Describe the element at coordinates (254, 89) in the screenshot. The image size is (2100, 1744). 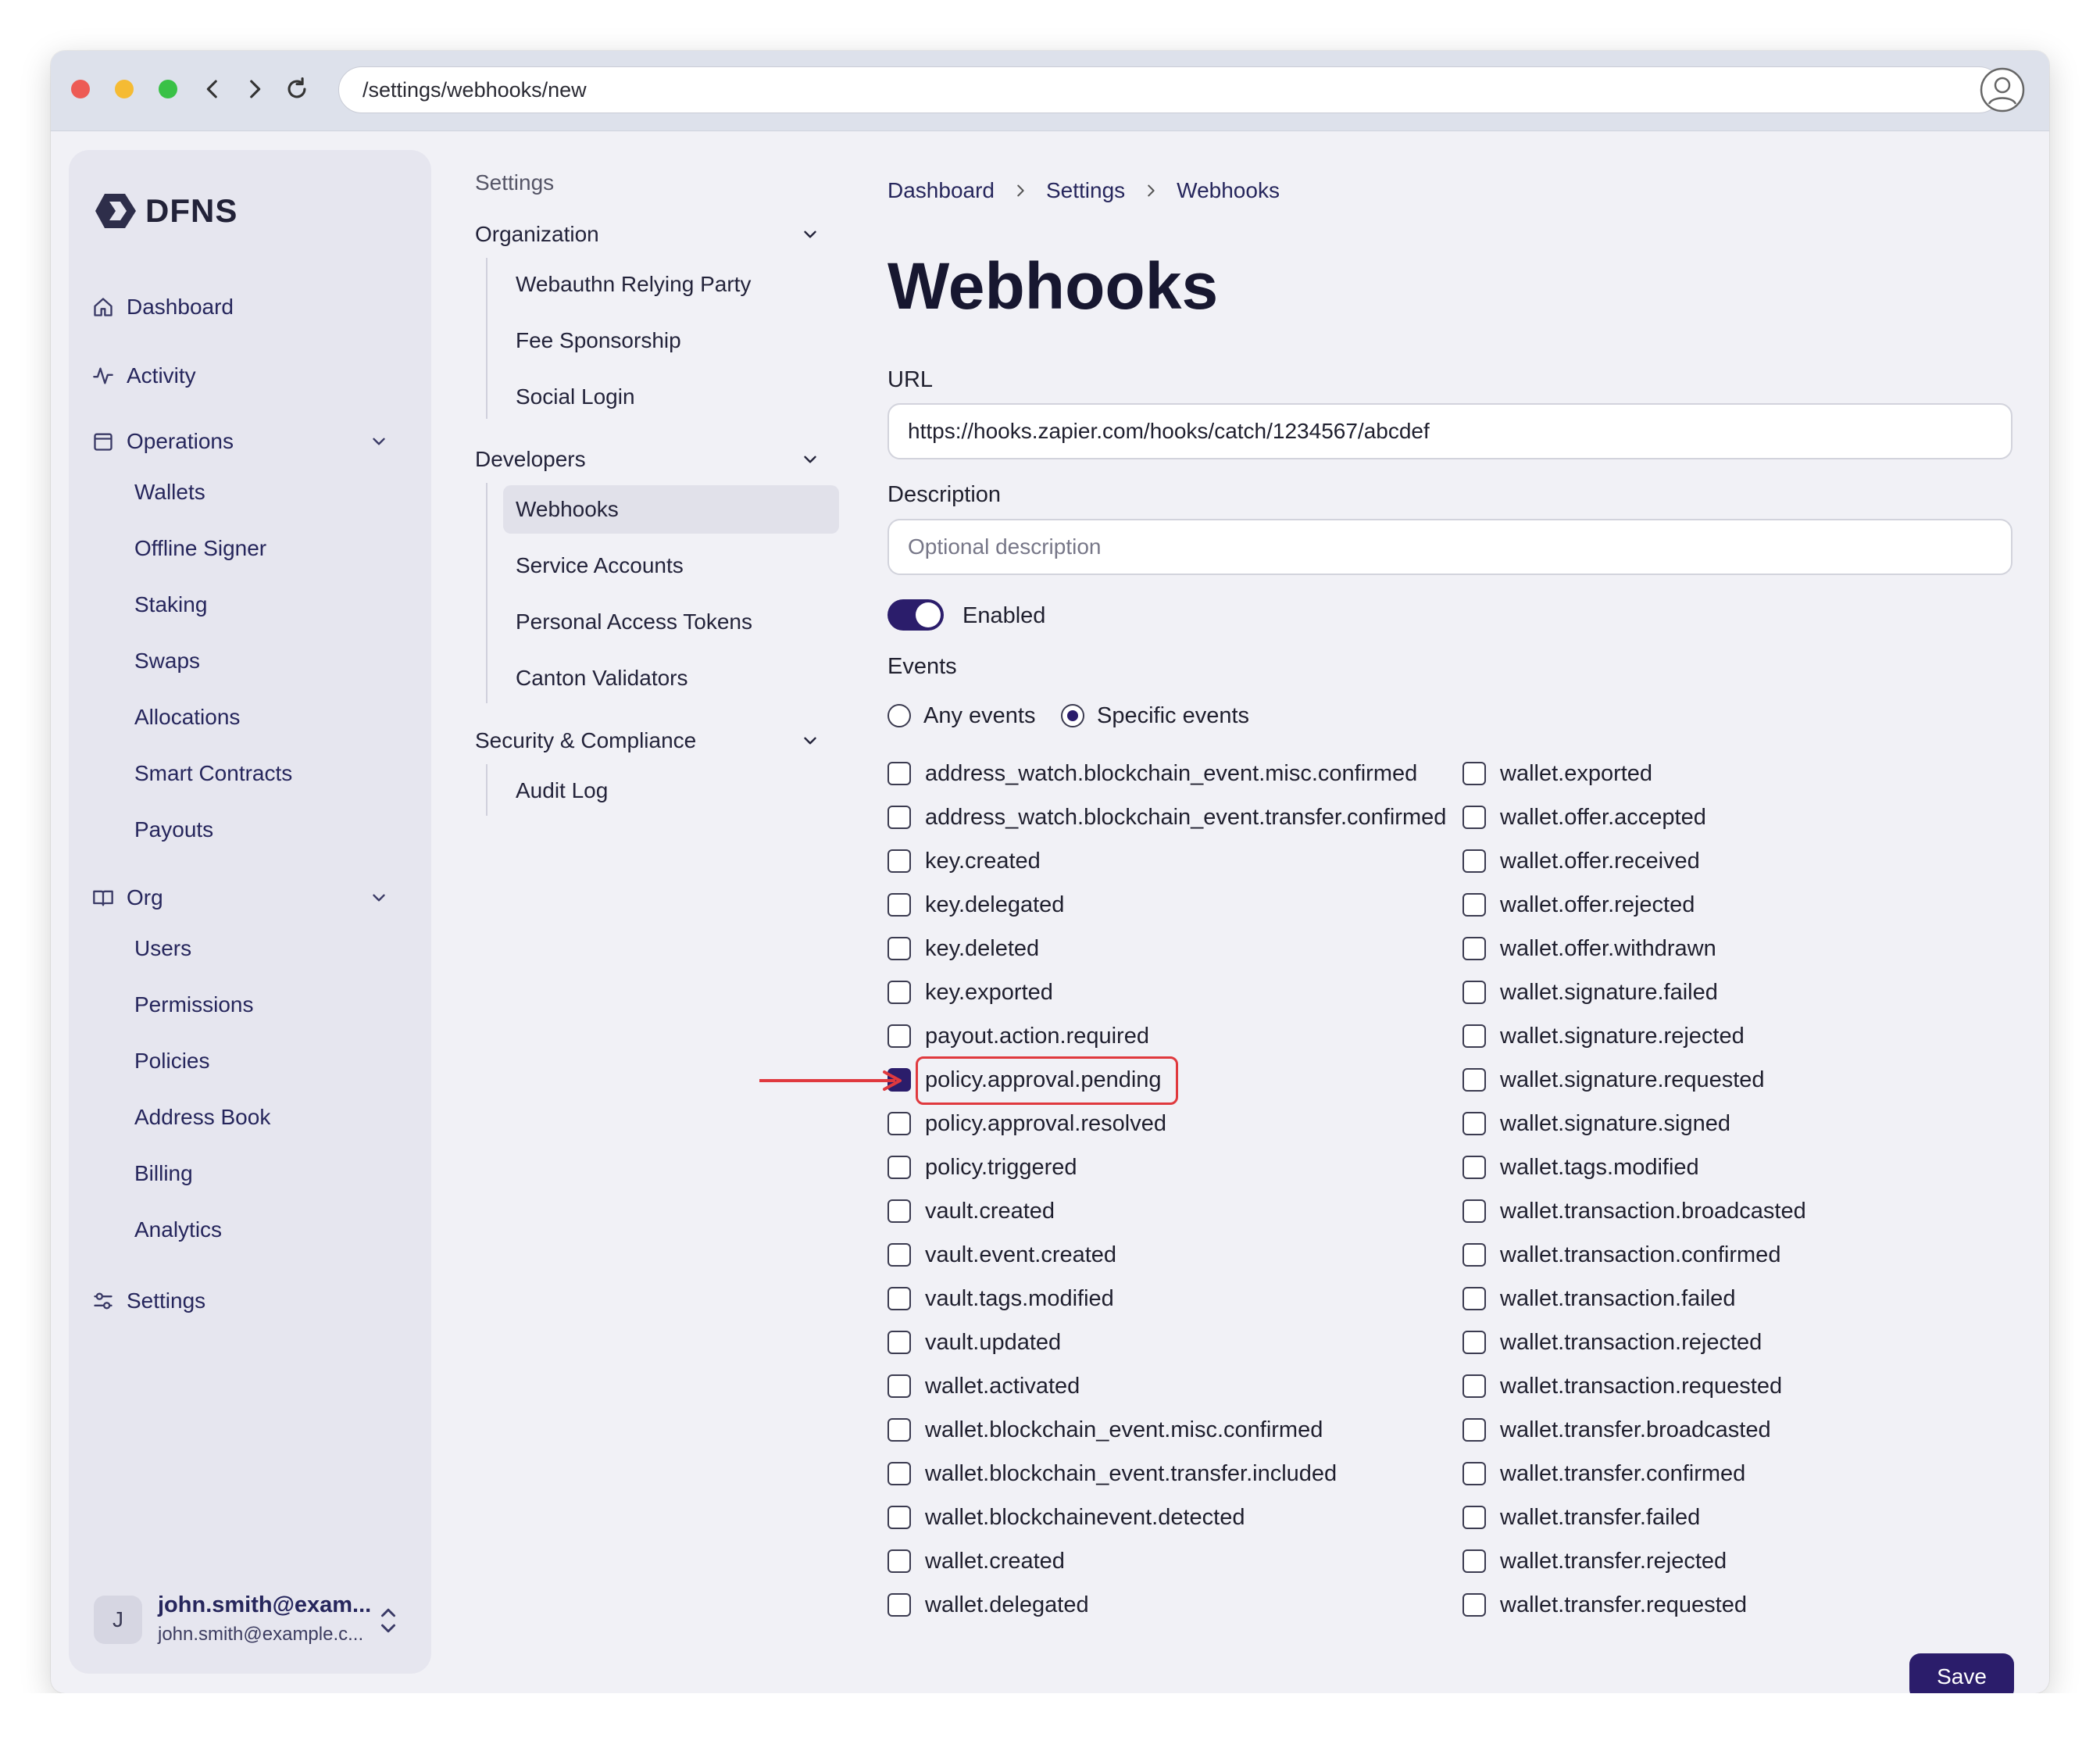
I see `forward-arrow-icon` at that location.